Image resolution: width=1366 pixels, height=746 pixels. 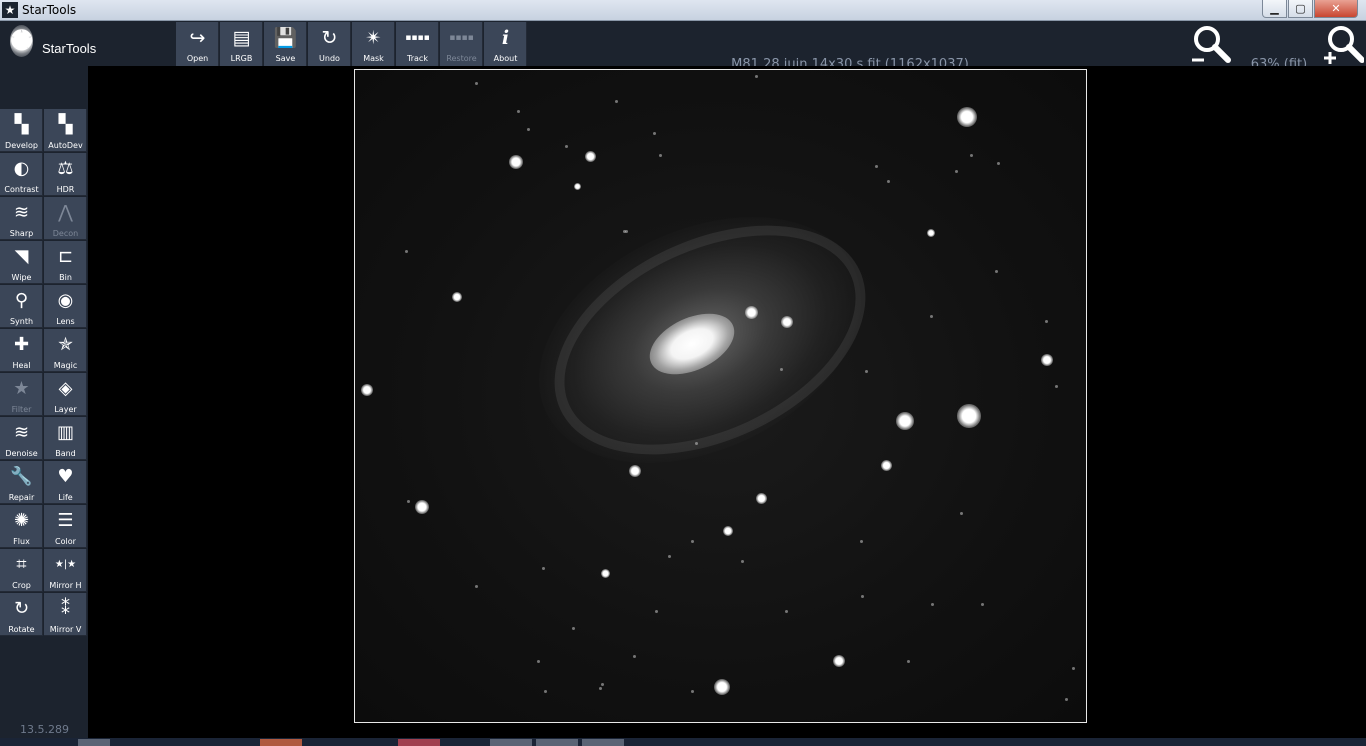 I want to click on tool-mirror-h-button: ★|★ Mirror H, so click(x=65, y=570).